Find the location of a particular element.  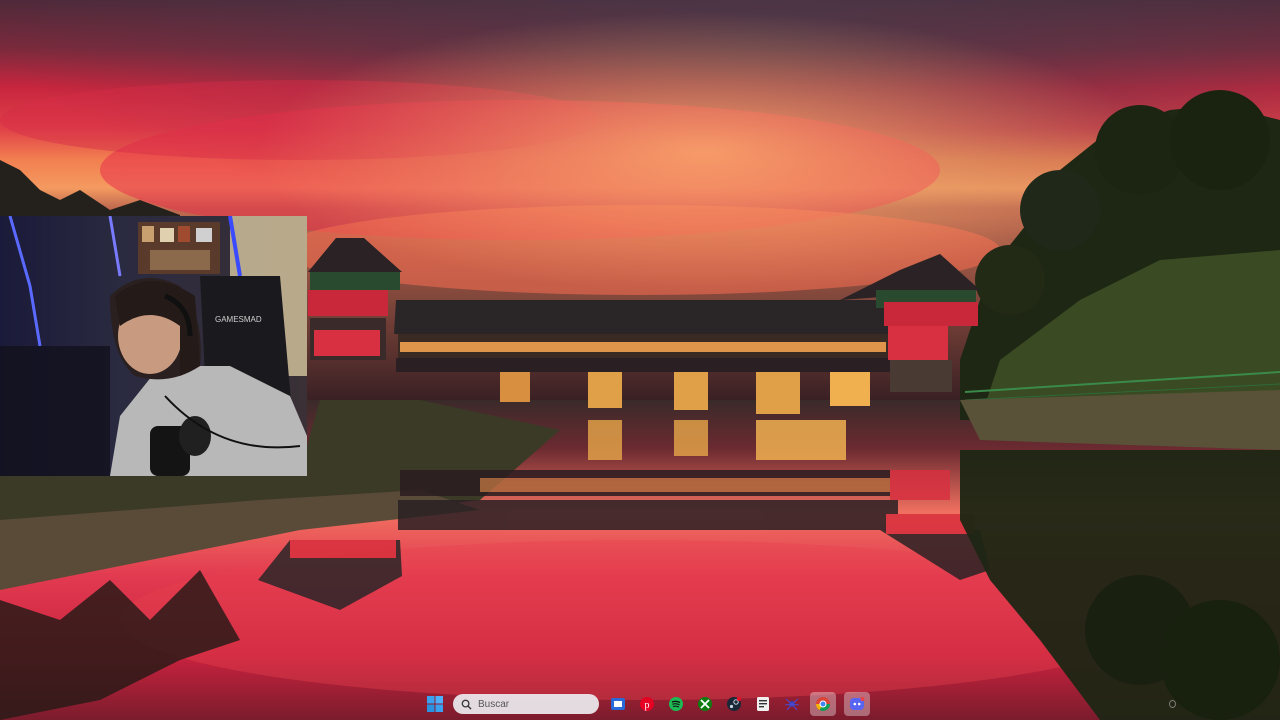

system-tray-indicator is located at coordinates (1172, 704).